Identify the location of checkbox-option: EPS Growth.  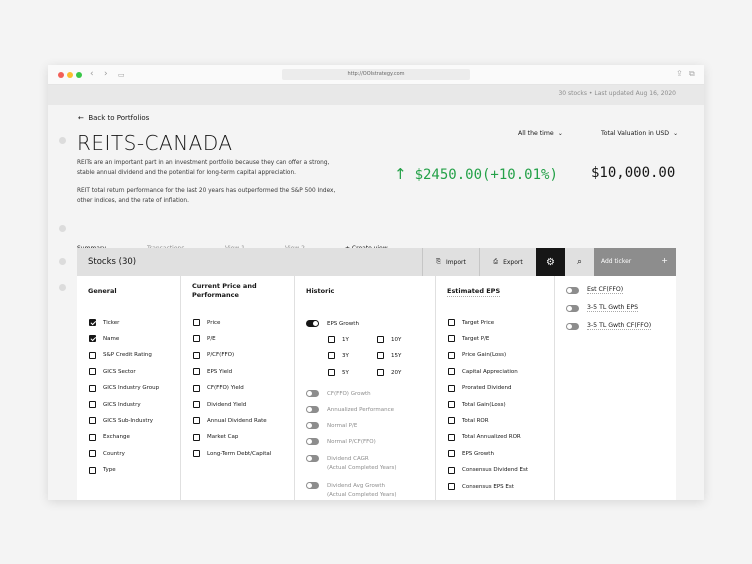
(471, 454).